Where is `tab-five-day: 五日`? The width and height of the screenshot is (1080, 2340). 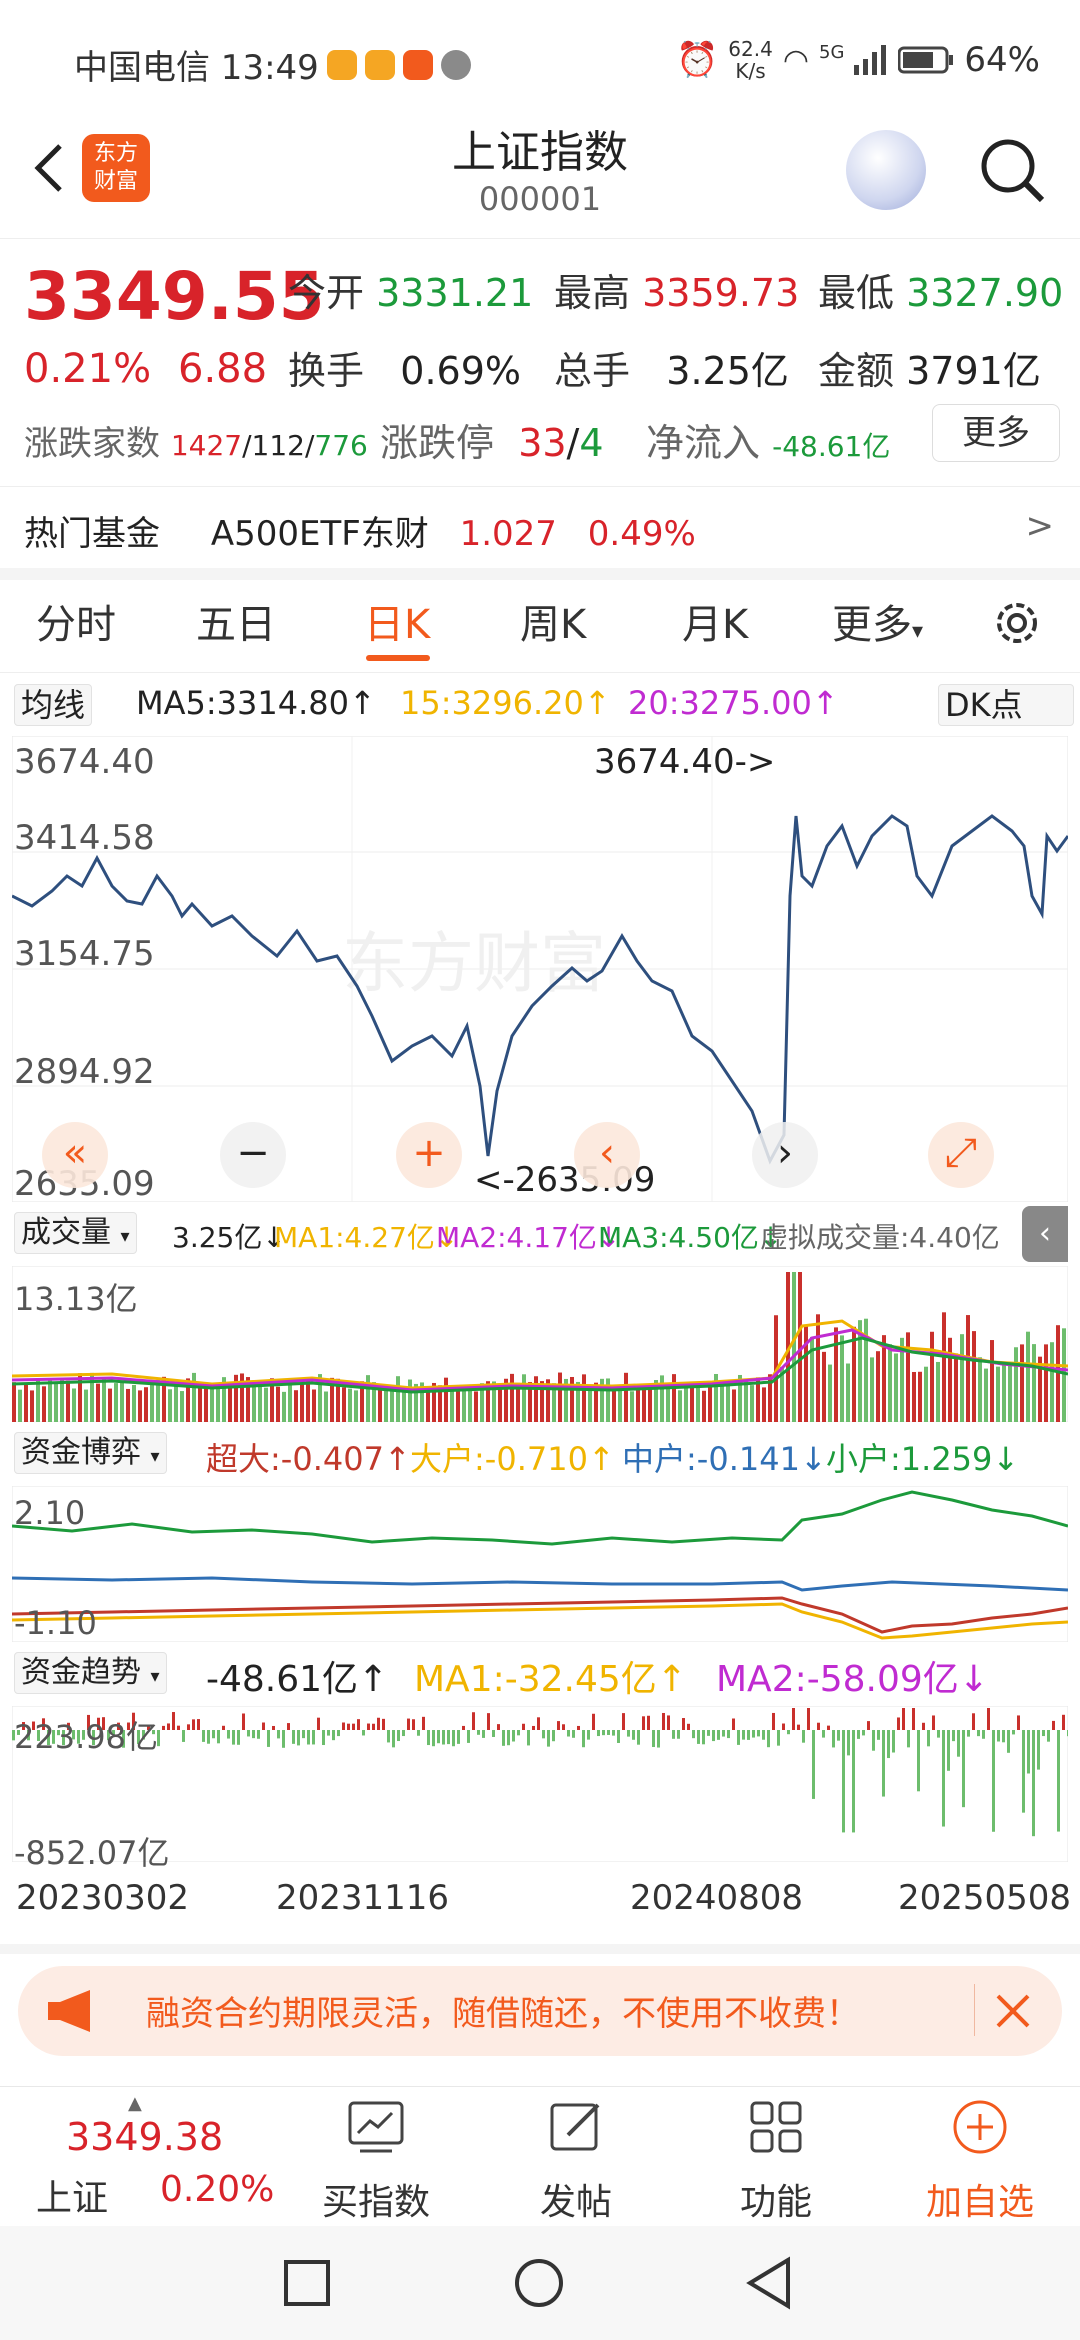 tab-five-day: 五日 is located at coordinates (236, 621).